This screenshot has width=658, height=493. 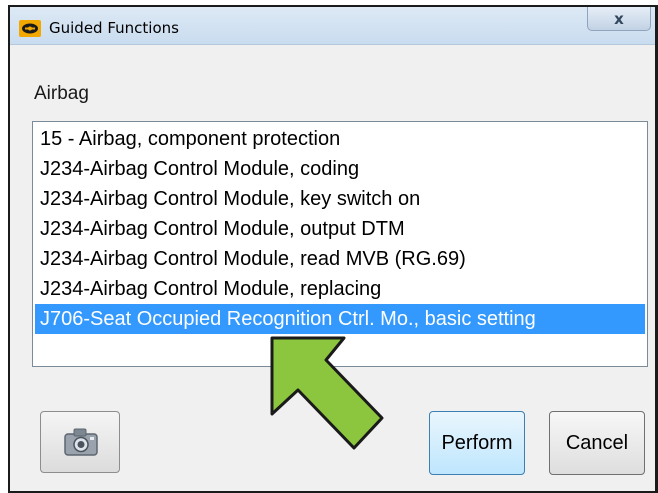 I want to click on pointer-arrow-icon, so click(x=327, y=393).